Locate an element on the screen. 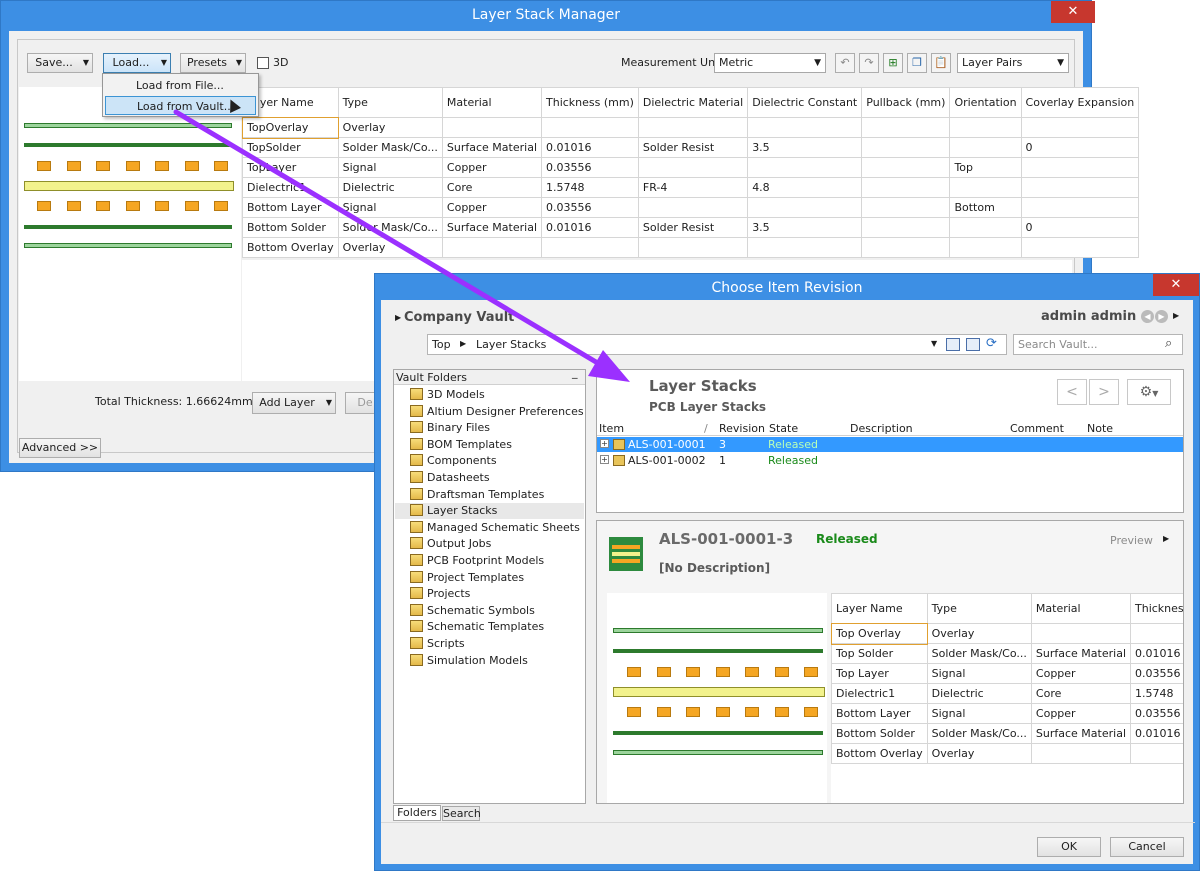 Image resolution: width=1200 pixels, height=871 pixels. advanced-button: Advanced >> is located at coordinates (60, 448).